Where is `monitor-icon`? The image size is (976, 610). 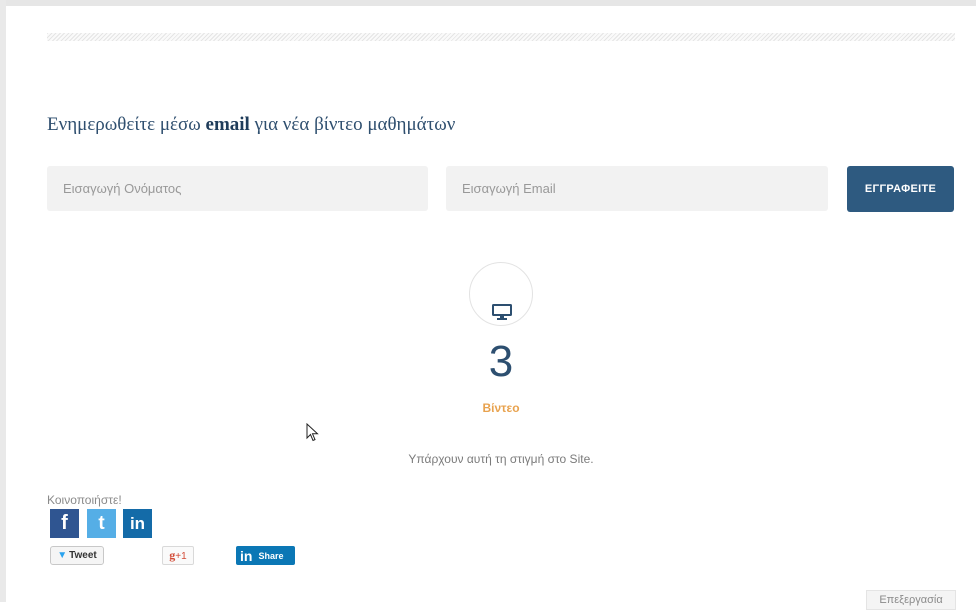
monitor-icon is located at coordinates (502, 312).